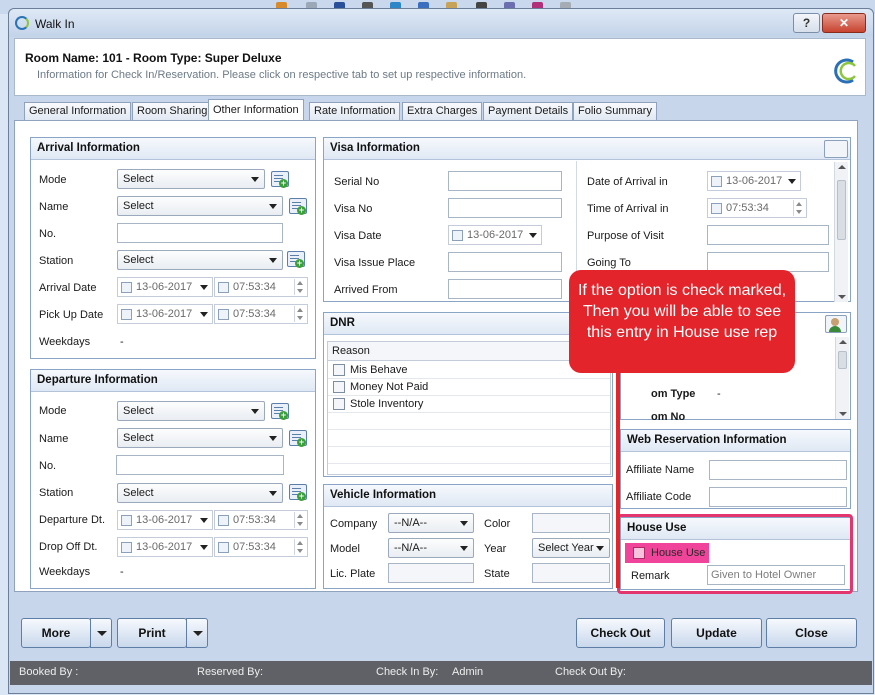 The height and width of the screenshot is (695, 875). Describe the element at coordinates (469, 387) in the screenshot. I see `list-item: Money Not Paid` at that location.